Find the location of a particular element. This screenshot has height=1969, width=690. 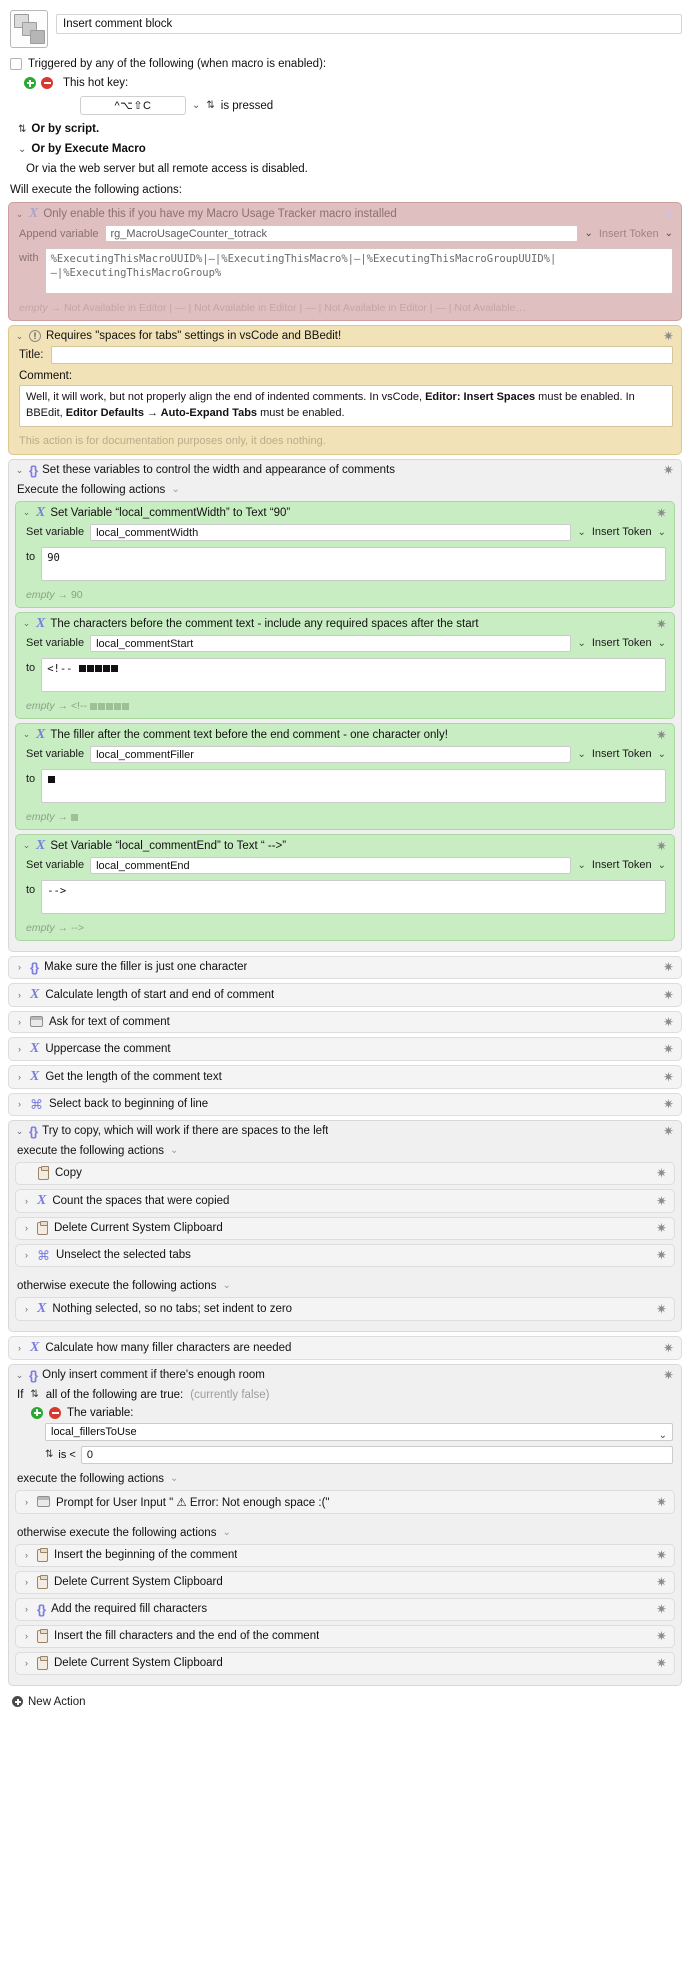

remove-trigger-icon is located at coordinates (47, 83).